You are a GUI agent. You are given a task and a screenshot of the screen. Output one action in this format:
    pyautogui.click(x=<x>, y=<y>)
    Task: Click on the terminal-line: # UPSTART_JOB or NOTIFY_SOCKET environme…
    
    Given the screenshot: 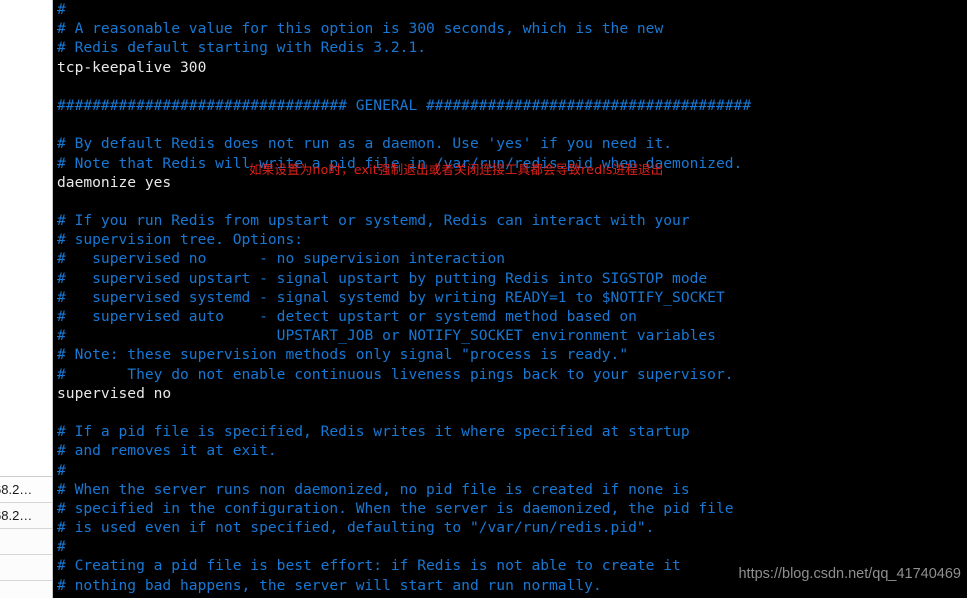 What is the action you would take?
    pyautogui.click(x=386, y=336)
    